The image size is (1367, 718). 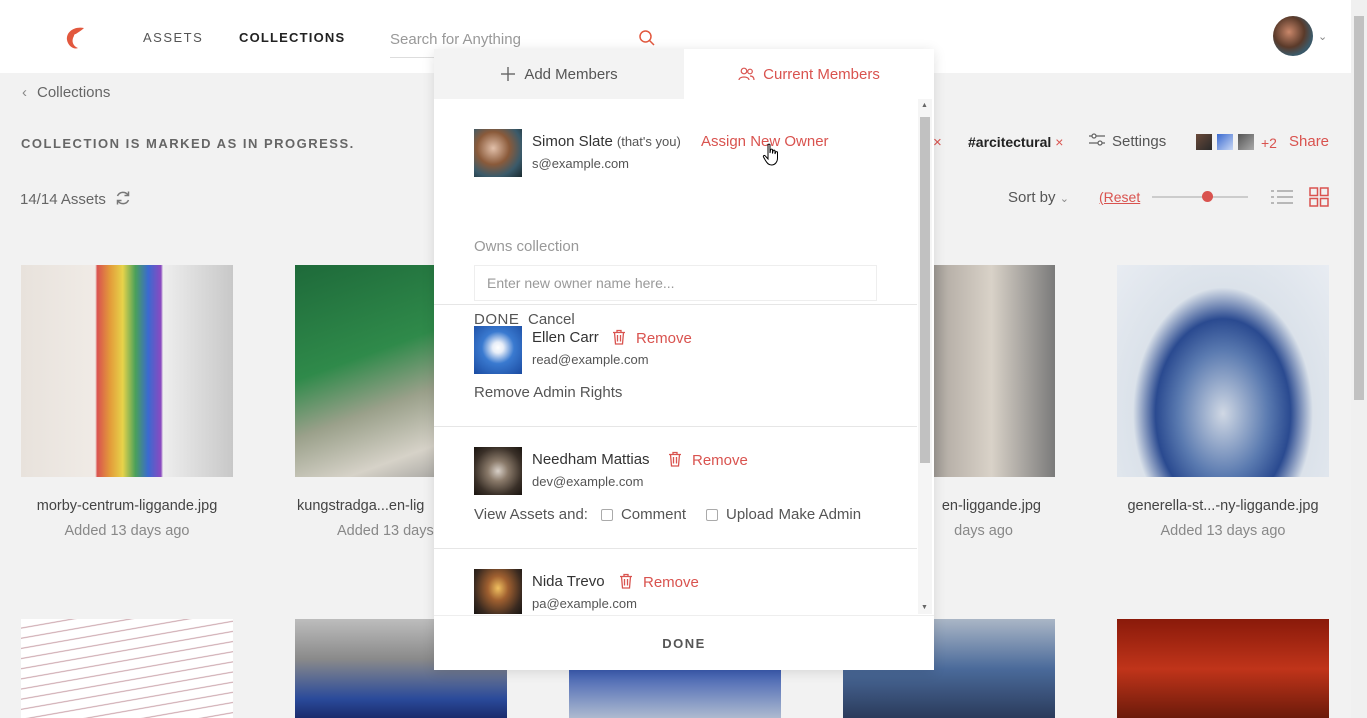 What do you see at coordinates (1200, 196) in the screenshot?
I see `zoom-slider` at bounding box center [1200, 196].